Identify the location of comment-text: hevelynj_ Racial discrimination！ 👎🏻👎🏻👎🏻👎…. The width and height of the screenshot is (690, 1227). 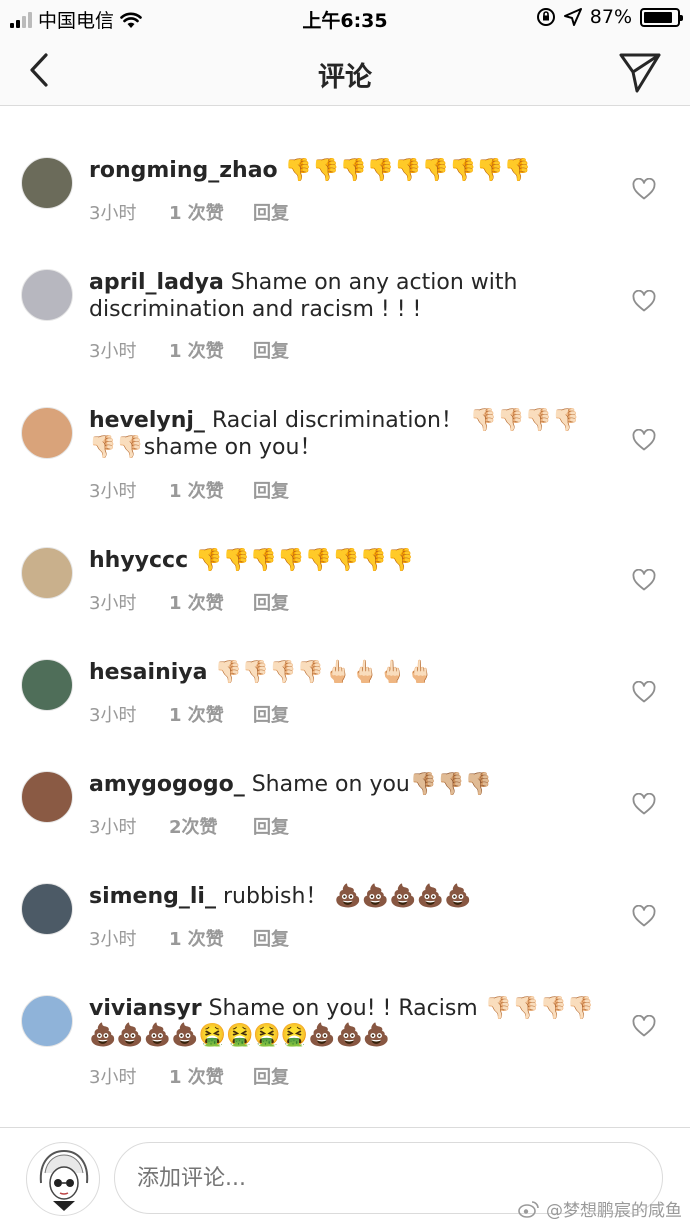
(344, 434).